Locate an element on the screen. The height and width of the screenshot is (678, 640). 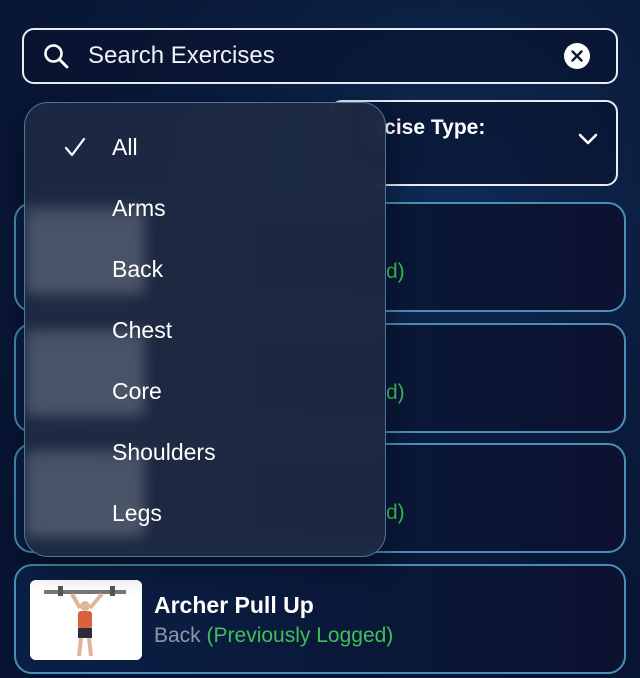
clear-icon is located at coordinates (577, 56).